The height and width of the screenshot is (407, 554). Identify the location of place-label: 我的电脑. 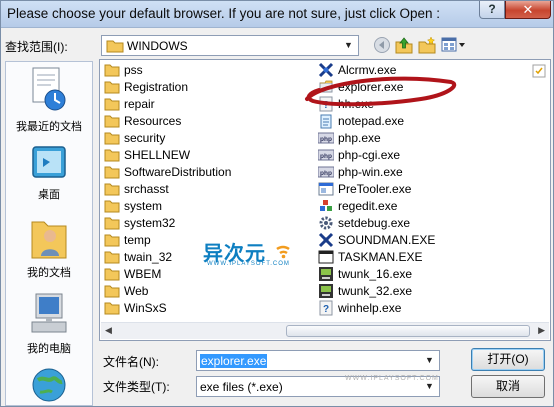
(49, 349).